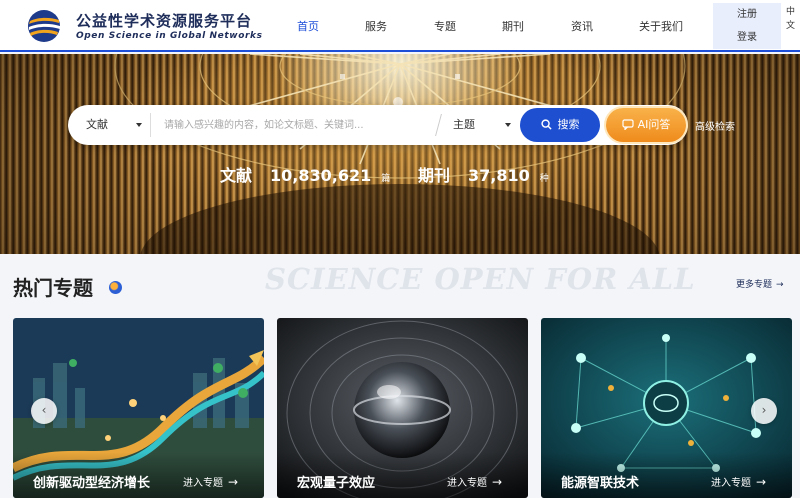 The width and height of the screenshot is (800, 498). What do you see at coordinates (109, 125) in the screenshot?
I see `search-type-select: 文献` at bounding box center [109, 125].